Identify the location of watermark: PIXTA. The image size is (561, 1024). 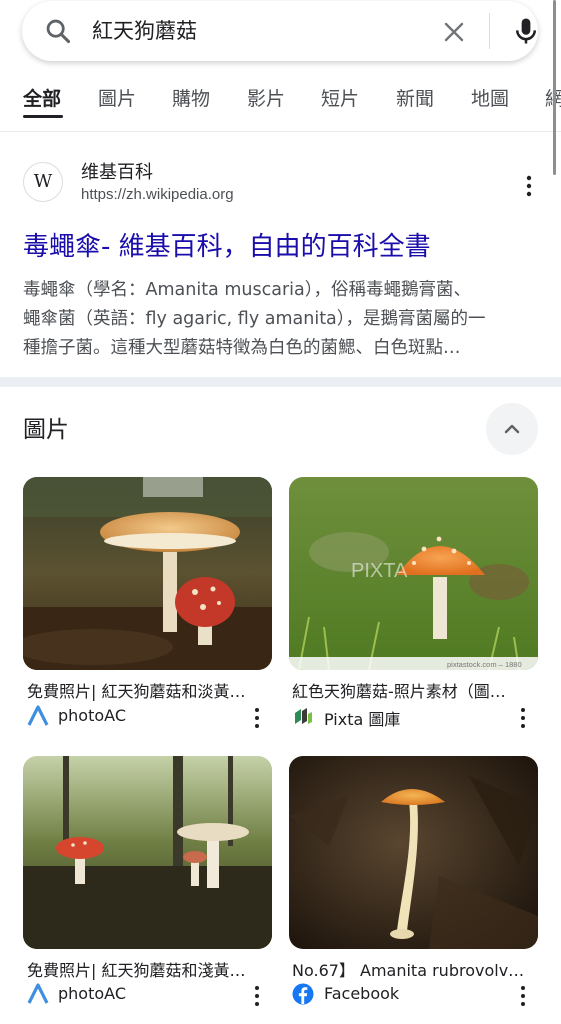
(379, 571).